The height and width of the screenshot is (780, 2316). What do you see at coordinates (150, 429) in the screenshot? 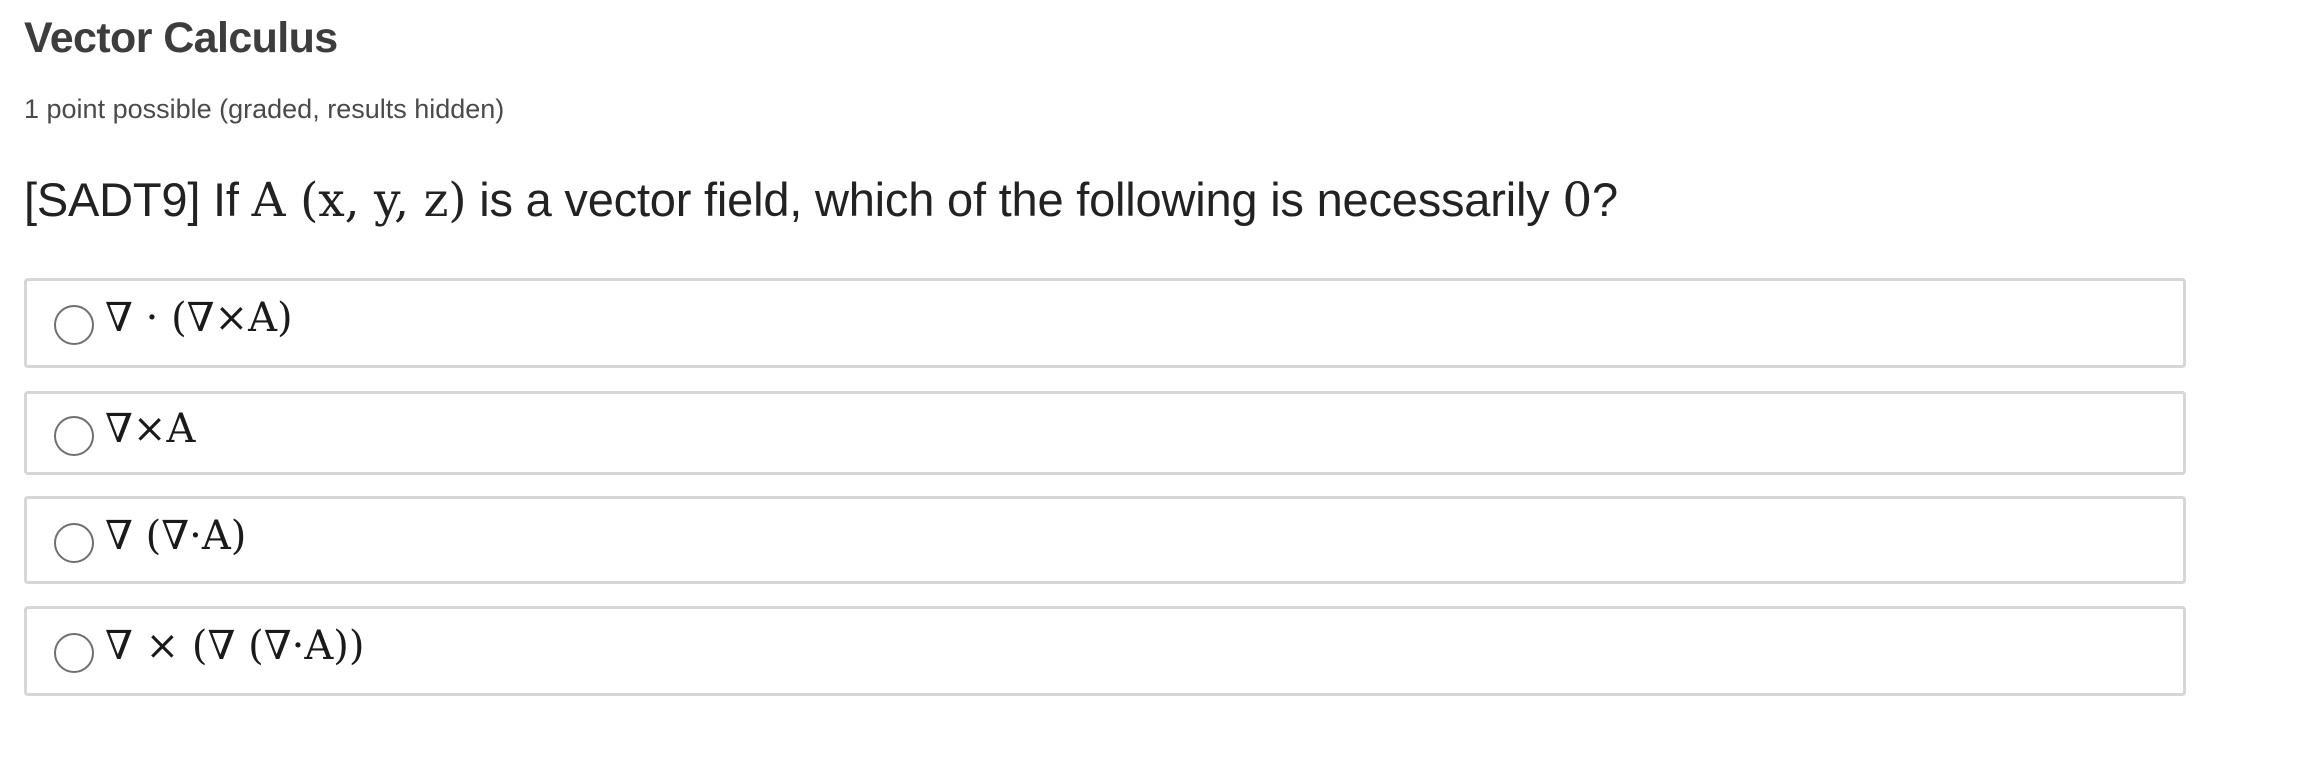
I see `choice-label: ∇×A` at bounding box center [150, 429].